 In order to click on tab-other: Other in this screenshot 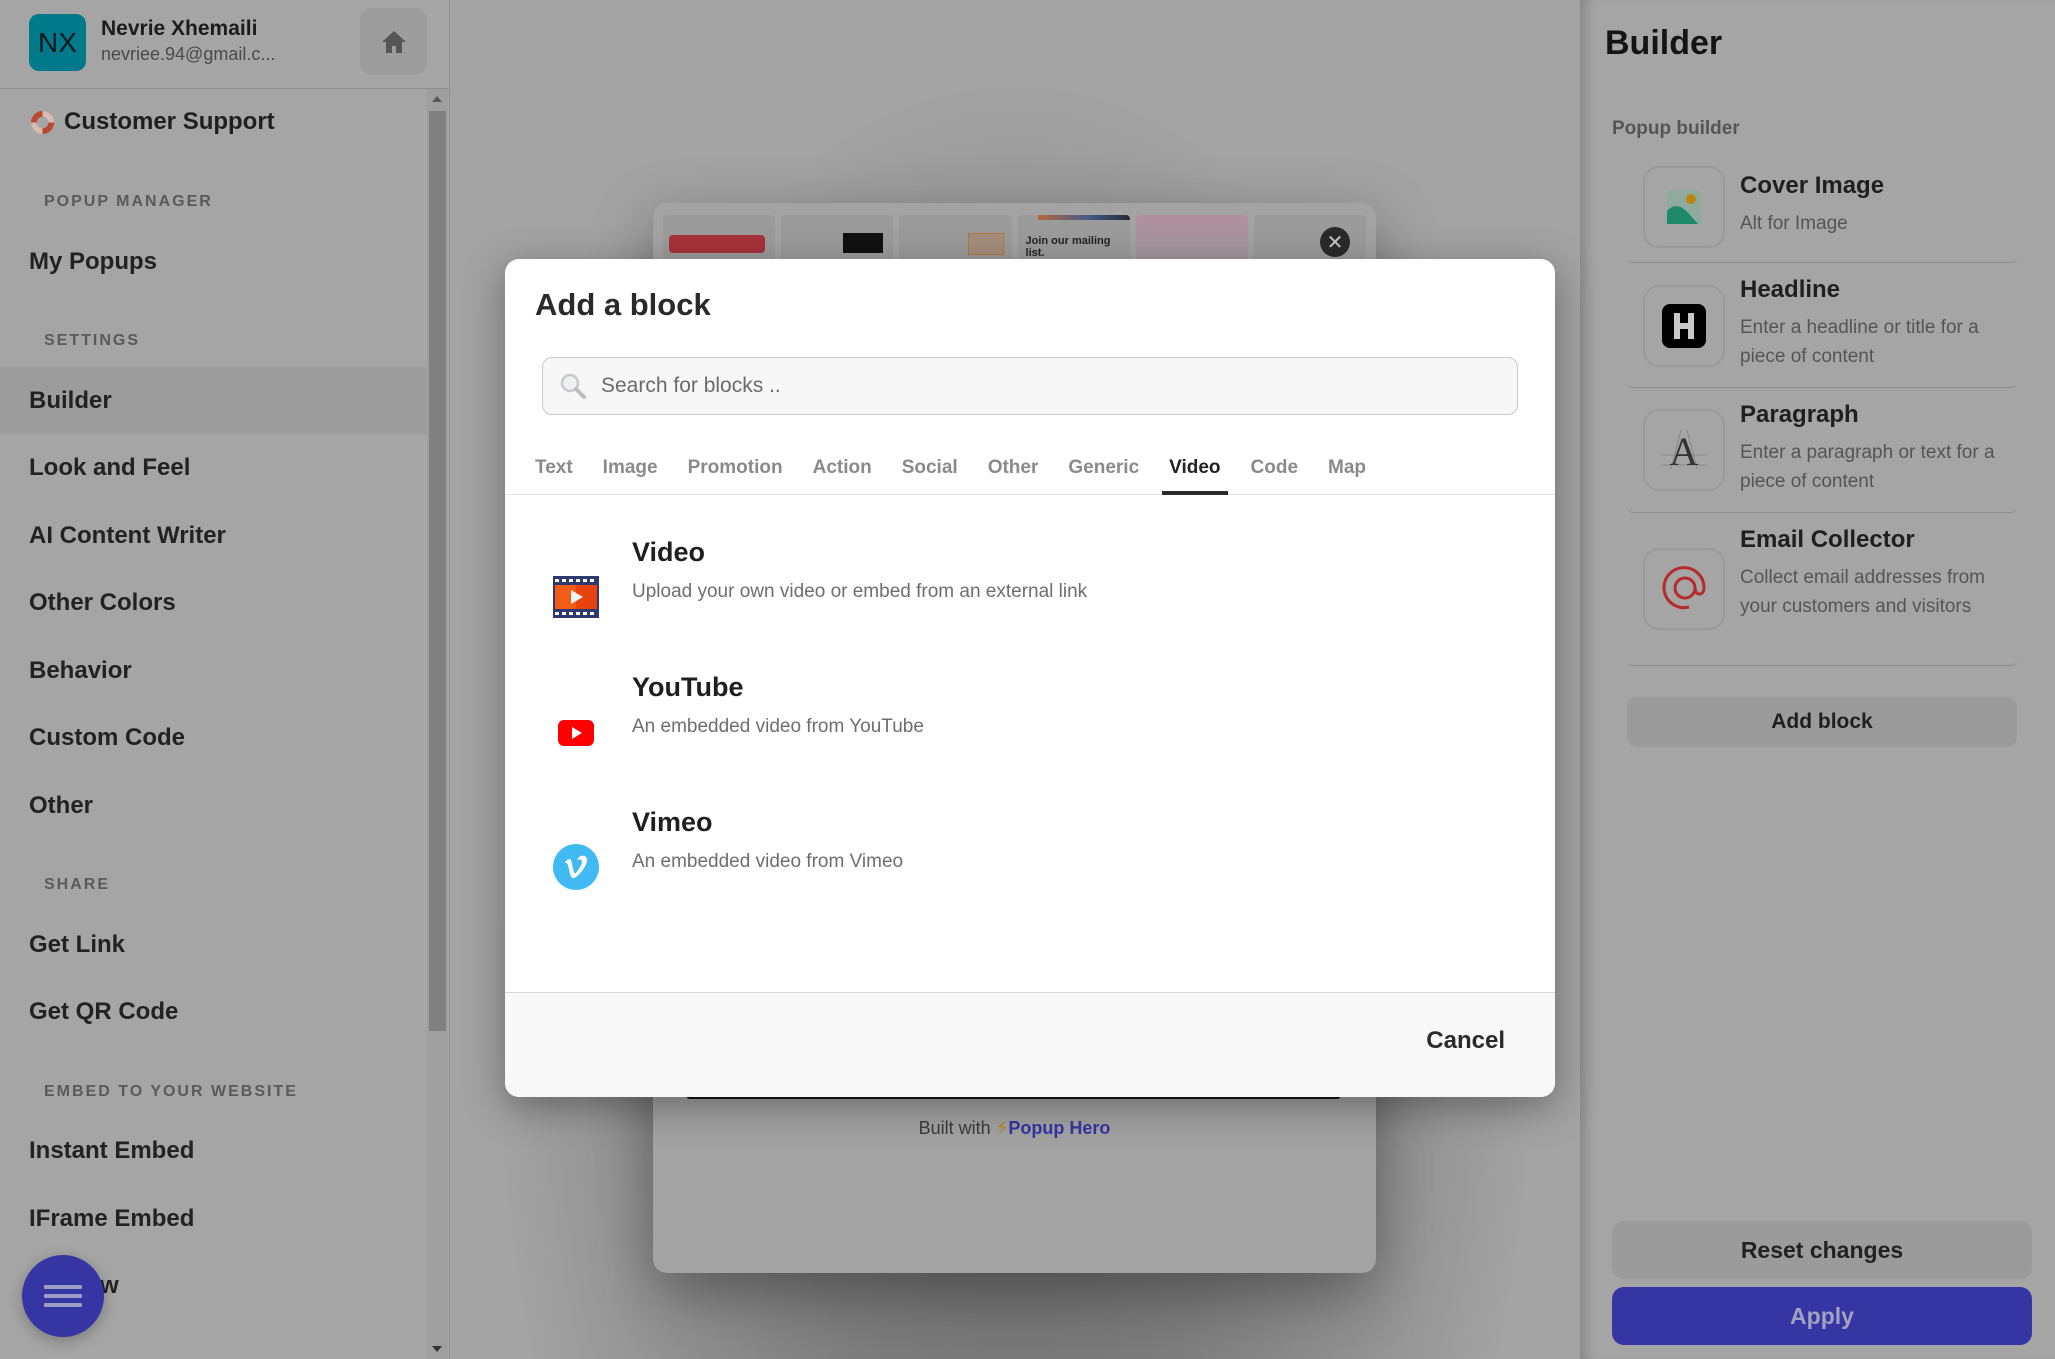, I will do `click(1013, 471)`.